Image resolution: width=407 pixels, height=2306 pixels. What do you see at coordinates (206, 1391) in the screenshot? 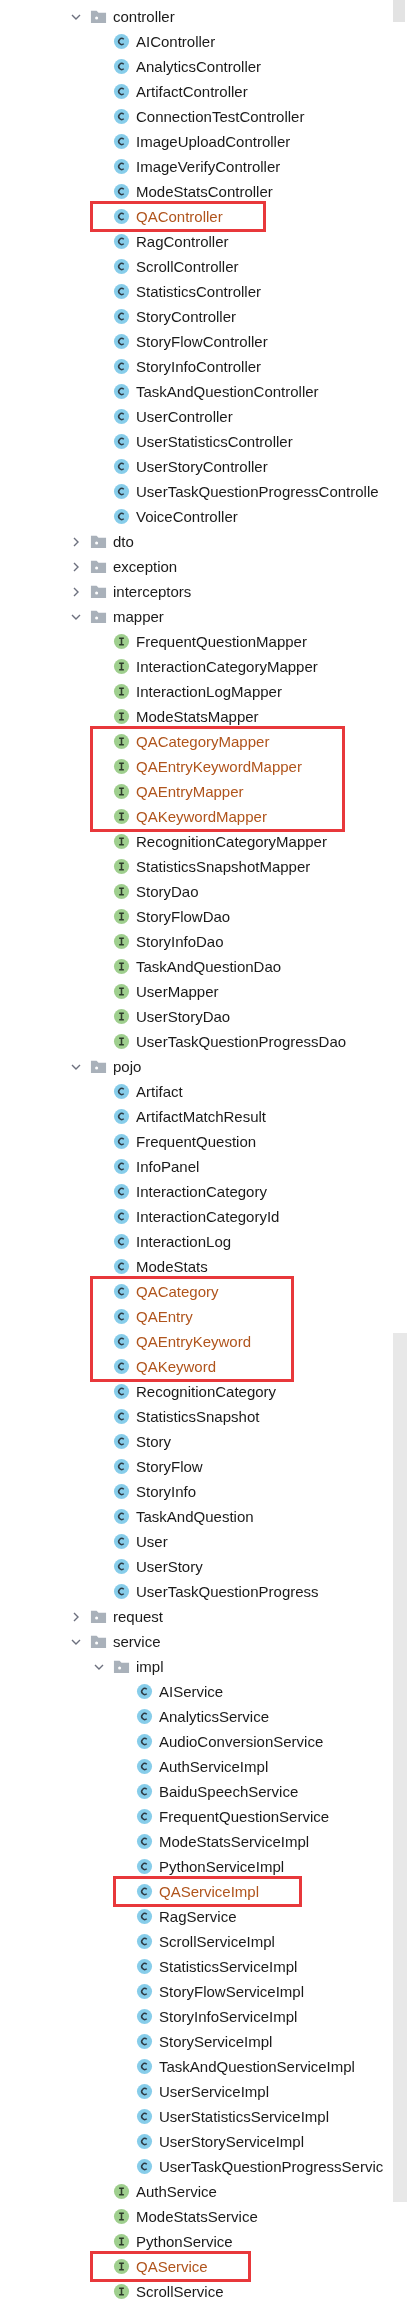
I see `tree-item: RecognitionCategory` at bounding box center [206, 1391].